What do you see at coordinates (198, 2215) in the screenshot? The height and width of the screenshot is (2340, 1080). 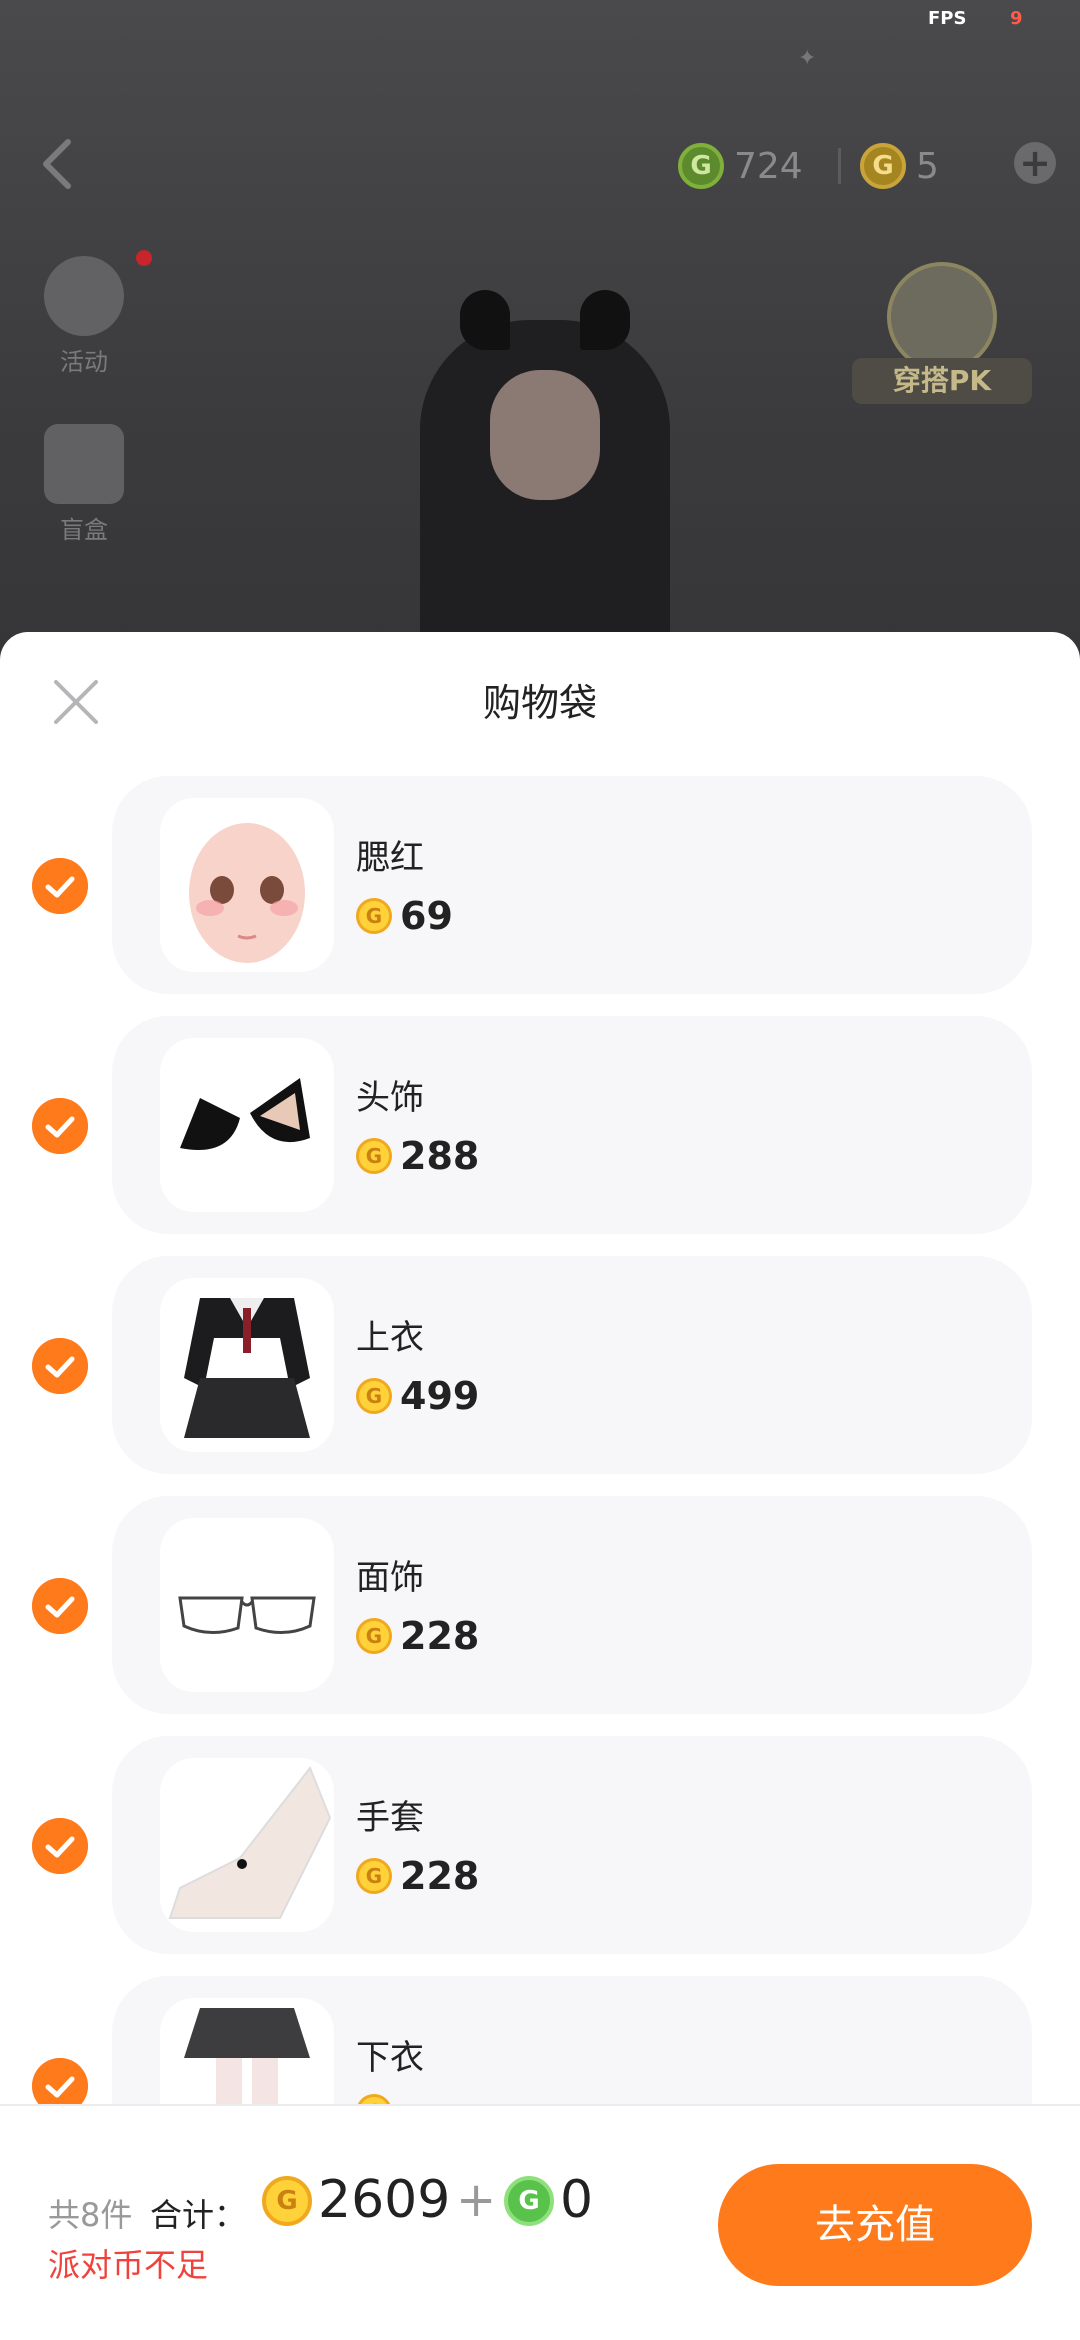 I see `total-label: 合计：` at bounding box center [198, 2215].